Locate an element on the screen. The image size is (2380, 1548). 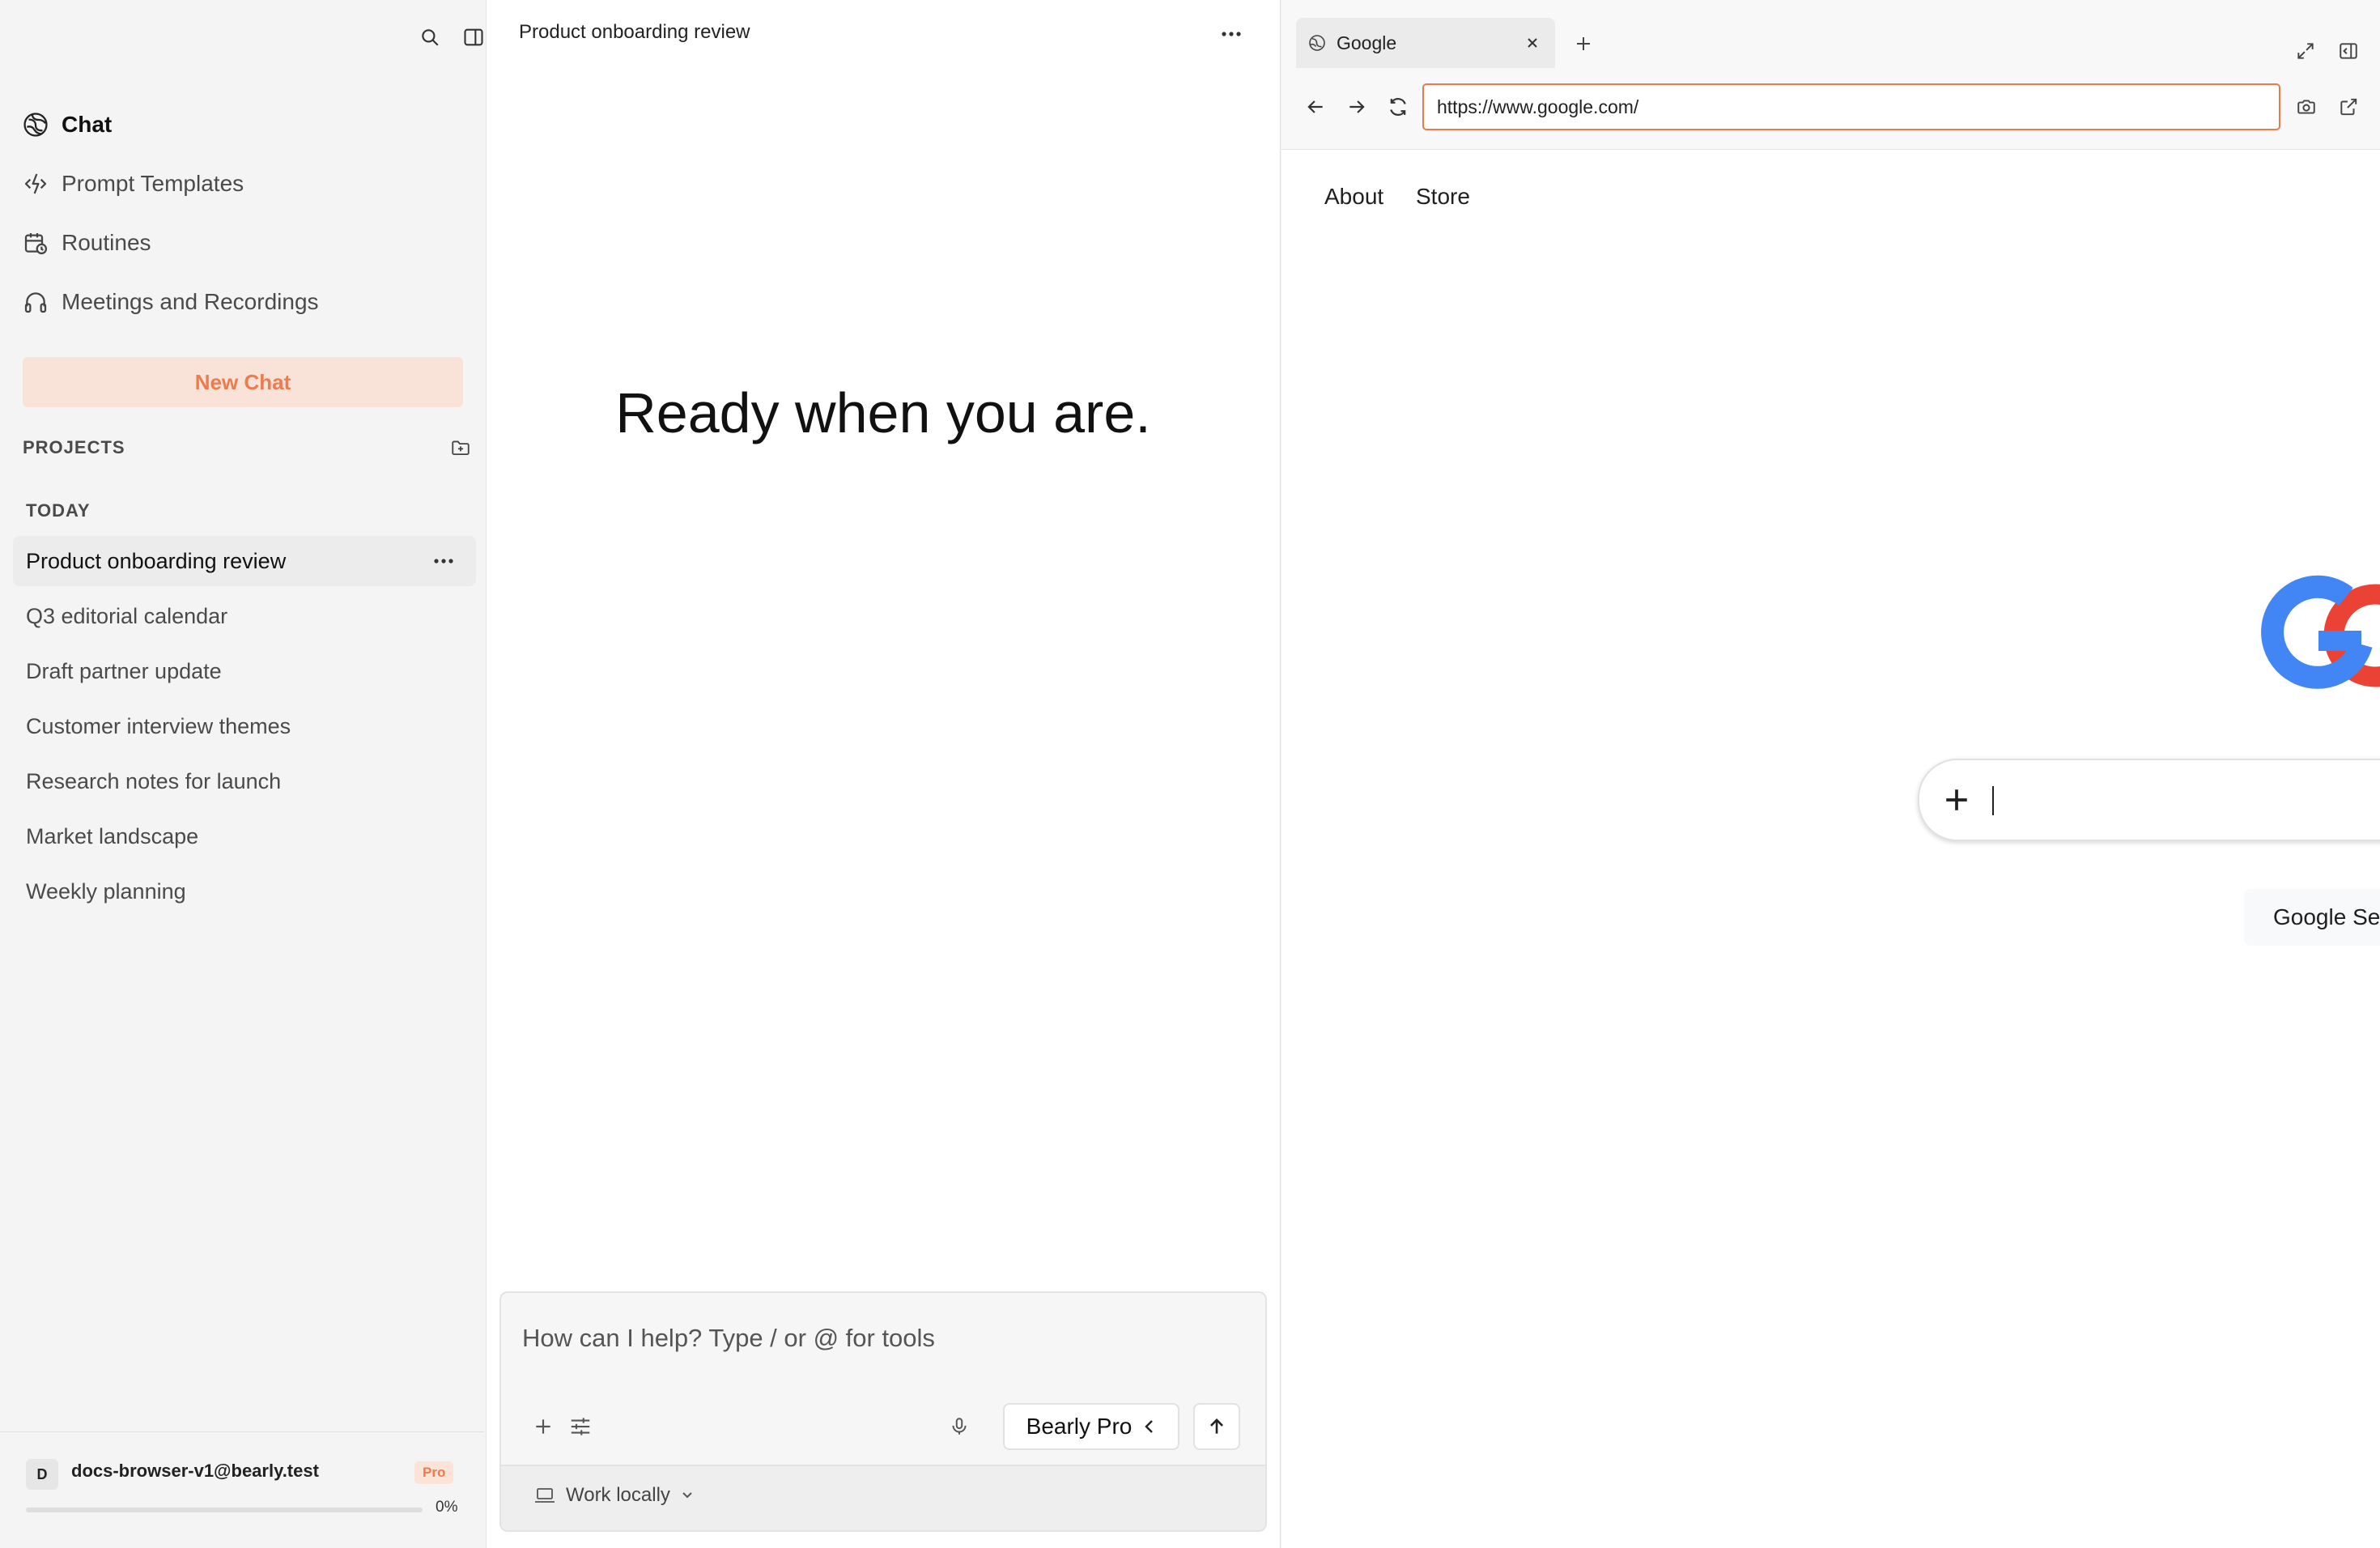
nav-prompt-templates-label: Prompt Templates is located at coordinates (153, 183).